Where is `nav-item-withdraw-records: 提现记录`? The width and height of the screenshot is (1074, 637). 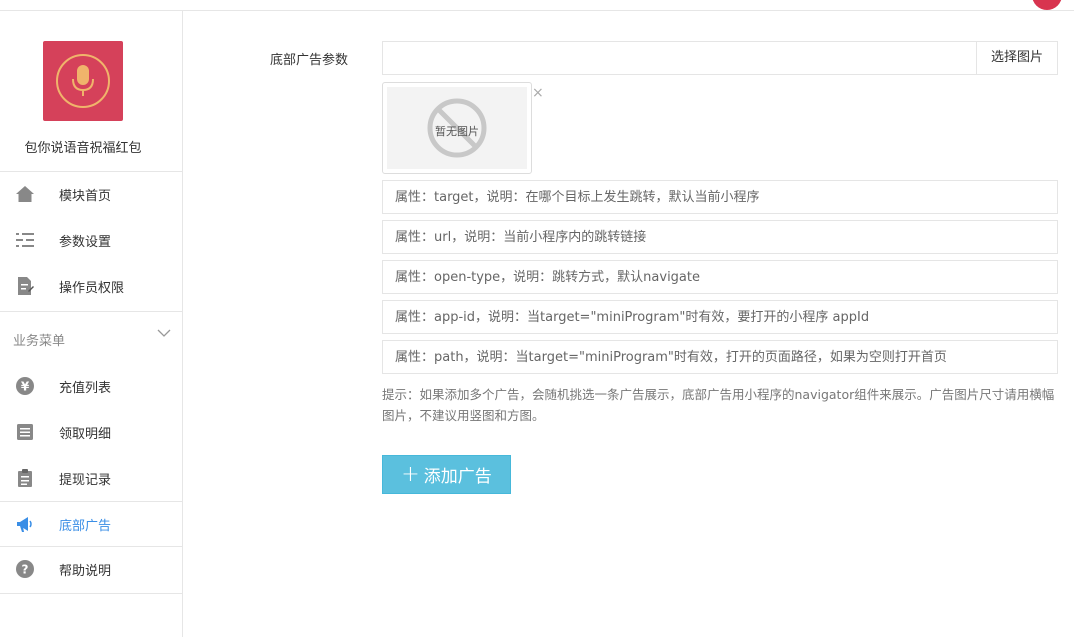 nav-item-withdraw-records: 提现记录 is located at coordinates (91, 478).